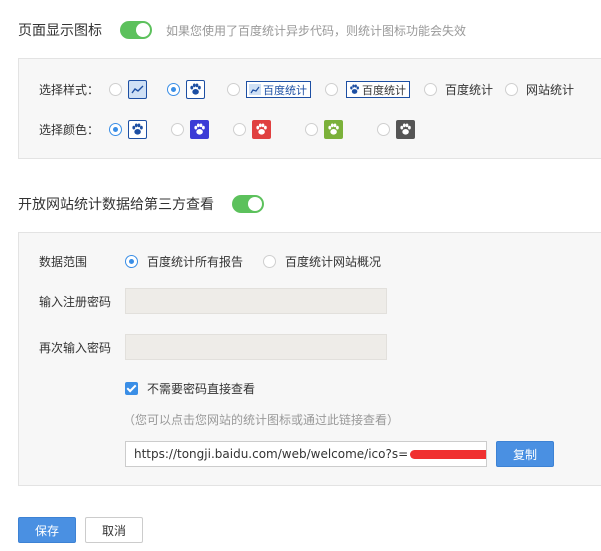  What do you see at coordinates (114, 530) in the screenshot?
I see `cancel-button: 取消` at bounding box center [114, 530].